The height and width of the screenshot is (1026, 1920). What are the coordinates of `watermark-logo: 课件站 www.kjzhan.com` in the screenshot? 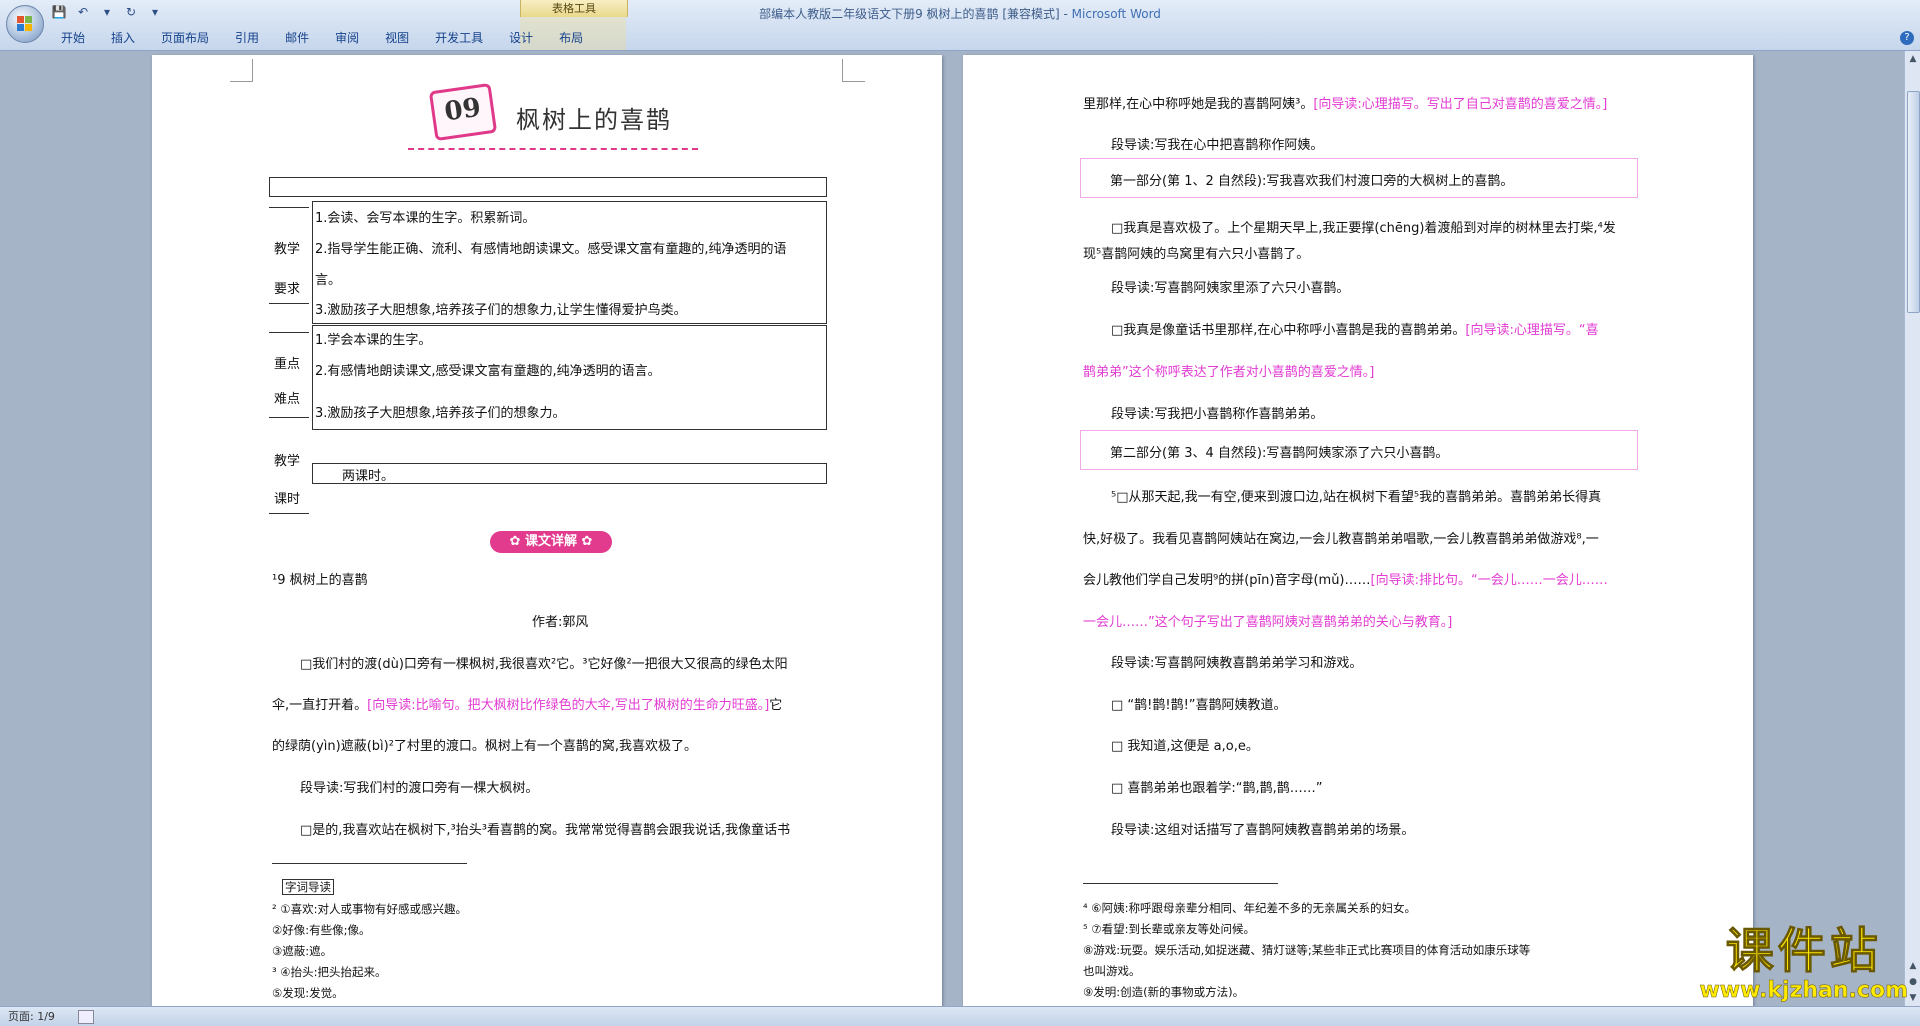 It's located at (1803, 963).